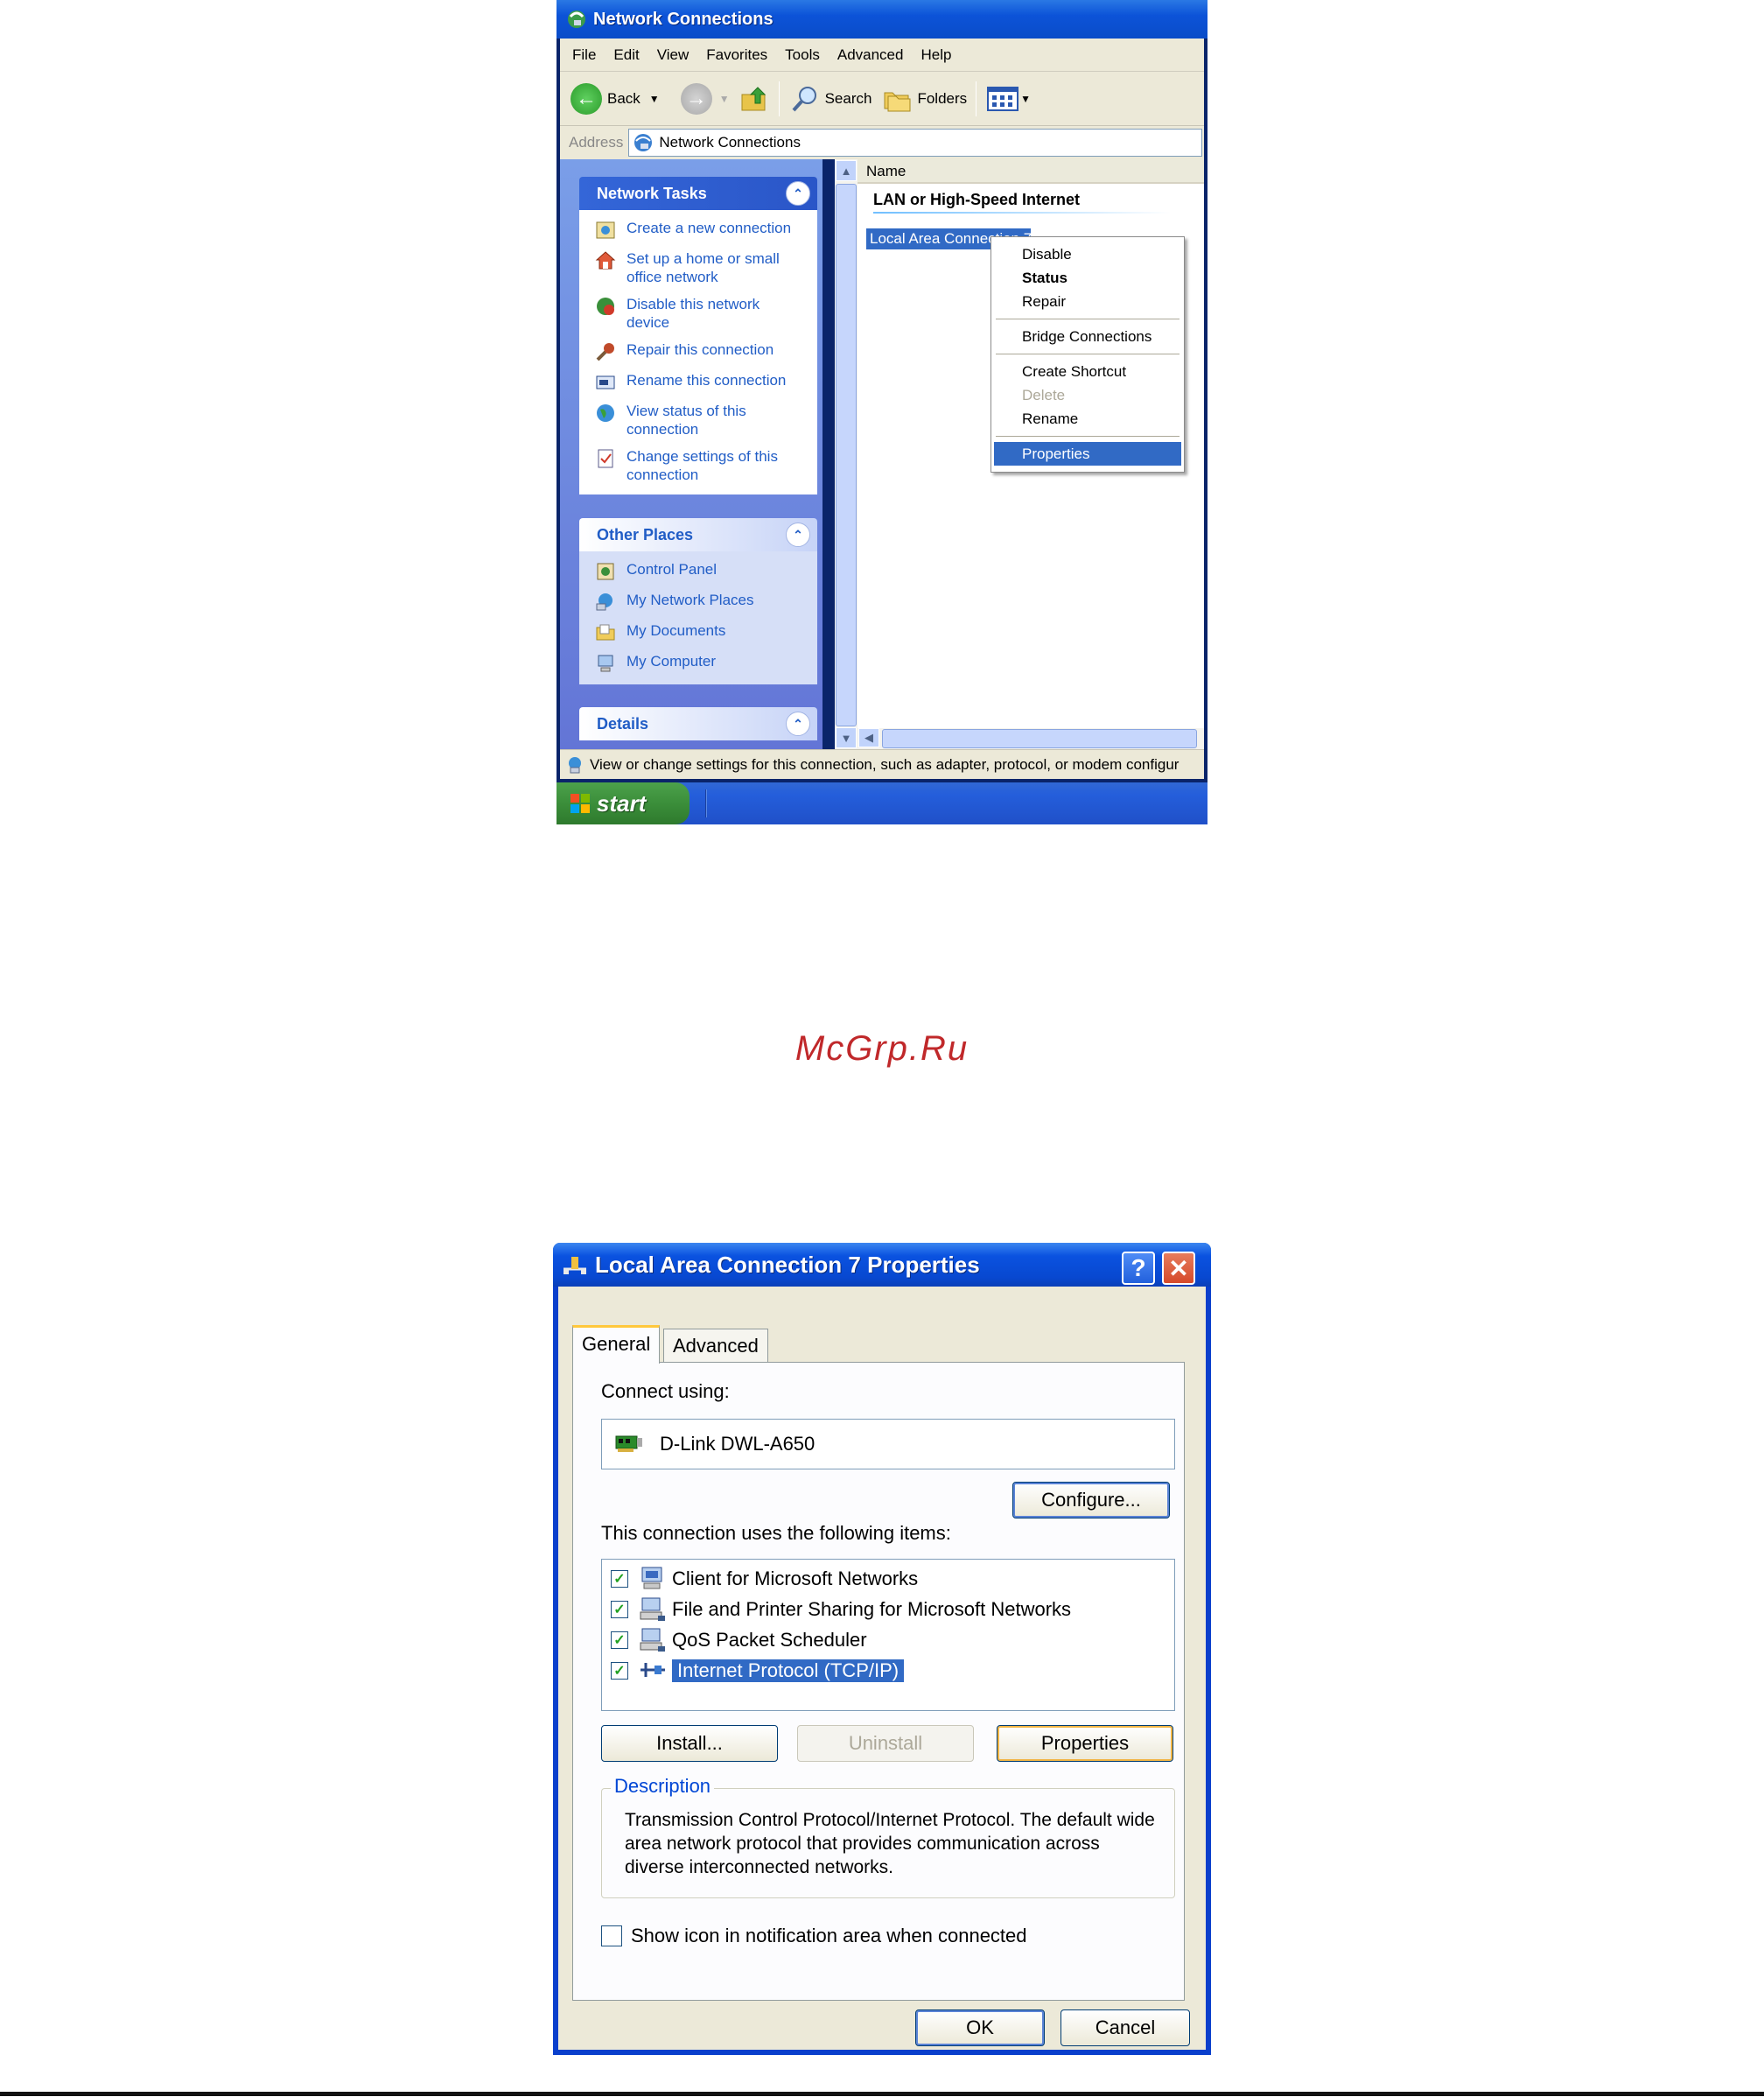  I want to click on lan-connection-icon, so click(575, 1266).